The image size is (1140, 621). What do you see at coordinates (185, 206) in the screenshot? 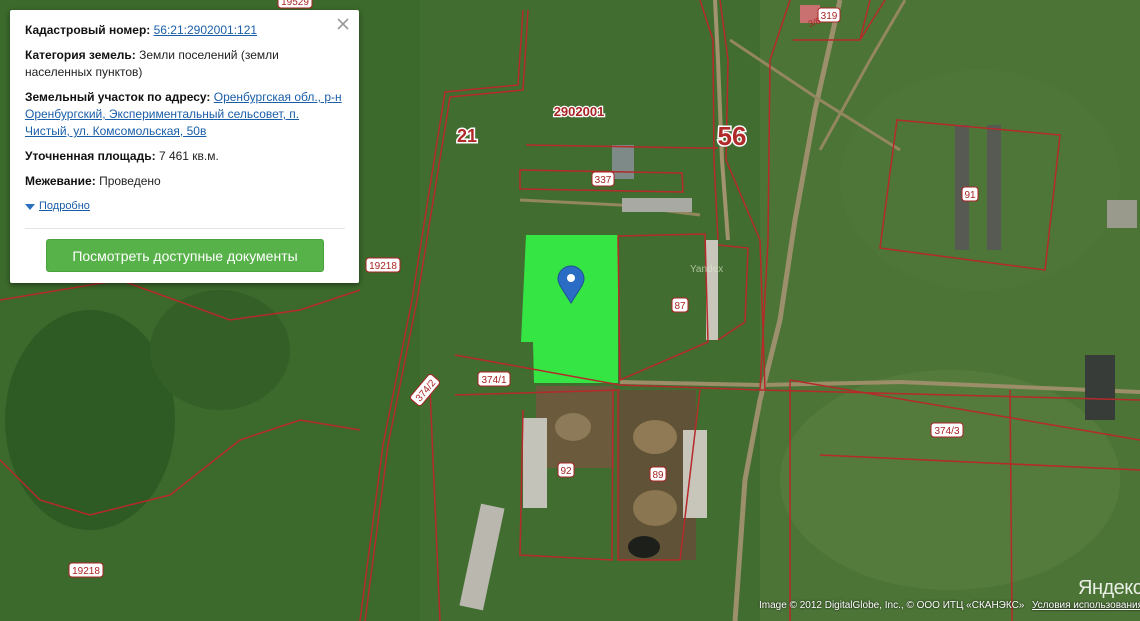
I see `details-toggle: Подробно` at bounding box center [185, 206].